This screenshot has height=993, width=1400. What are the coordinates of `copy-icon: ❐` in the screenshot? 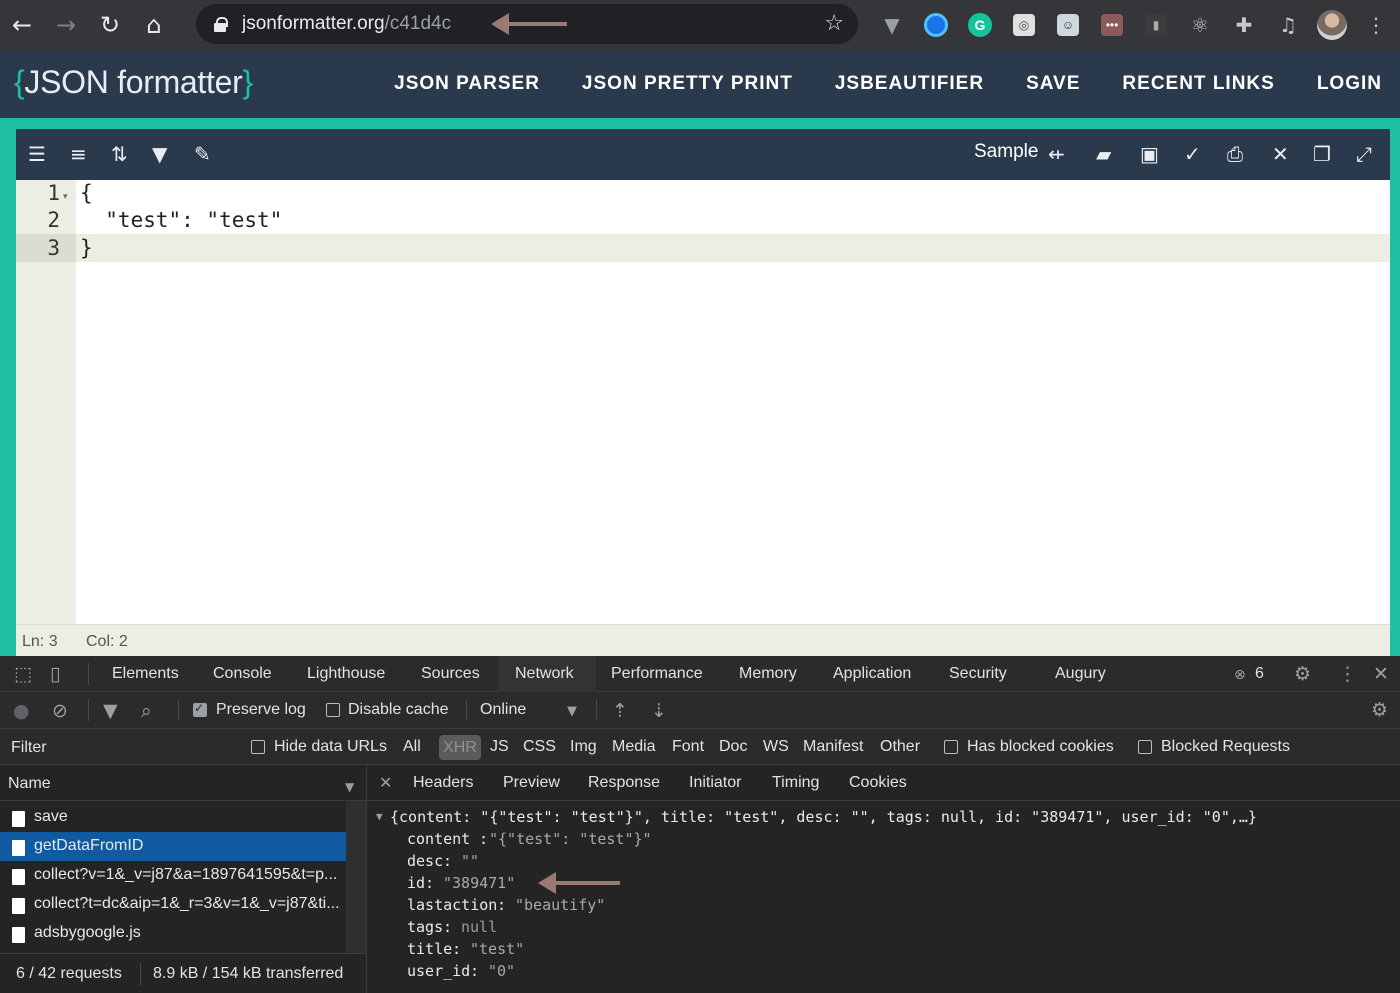 It's located at (1322, 154).